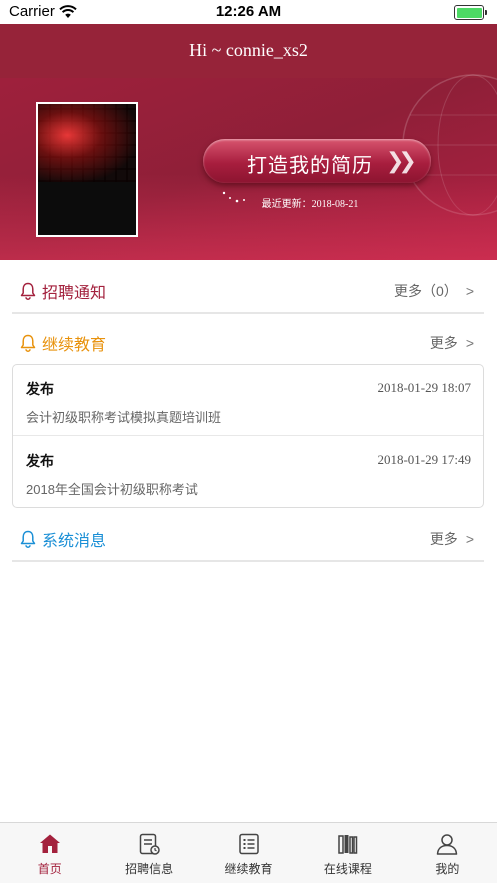 The width and height of the screenshot is (497, 883). What do you see at coordinates (248, 538) in the screenshot?
I see `section-system: 系统消息 更多 >` at bounding box center [248, 538].